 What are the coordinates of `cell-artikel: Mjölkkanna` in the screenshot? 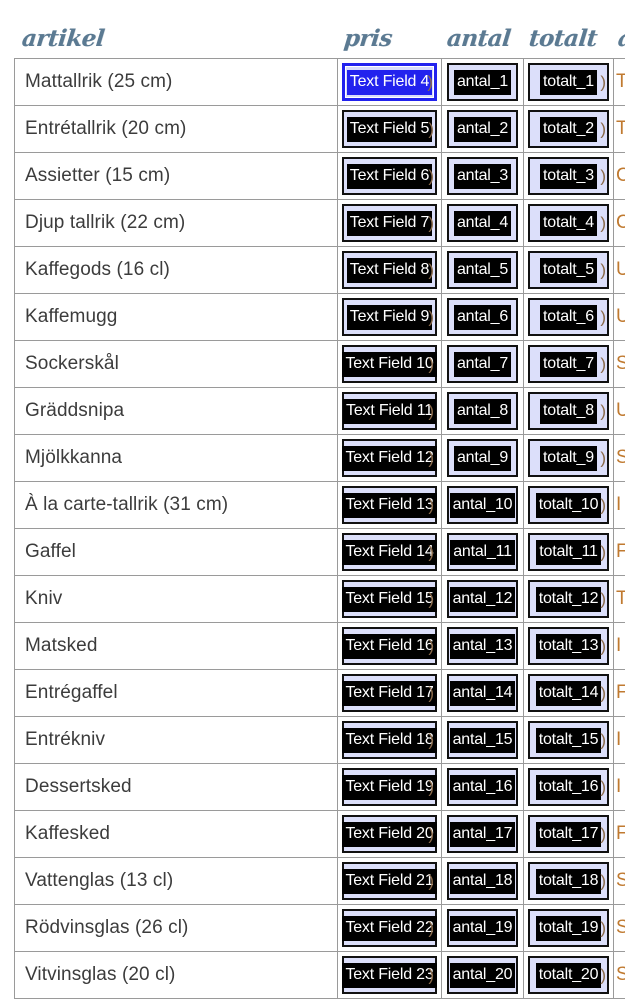 It's located at (176, 458).